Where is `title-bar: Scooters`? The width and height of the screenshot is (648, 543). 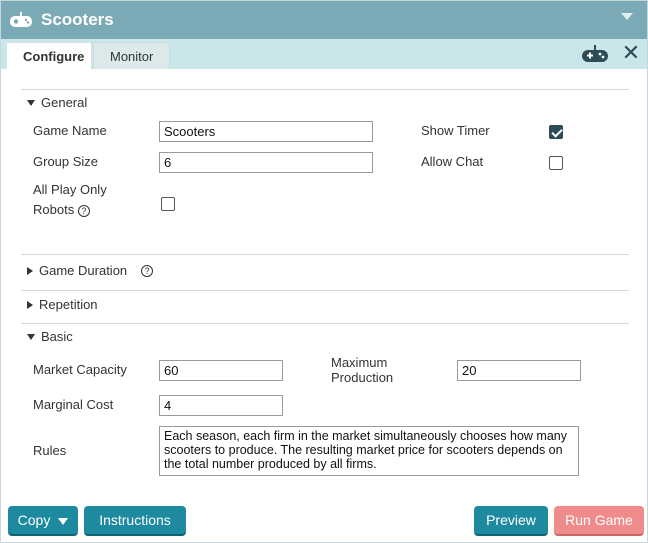
title-bar: Scooters is located at coordinates (324, 20).